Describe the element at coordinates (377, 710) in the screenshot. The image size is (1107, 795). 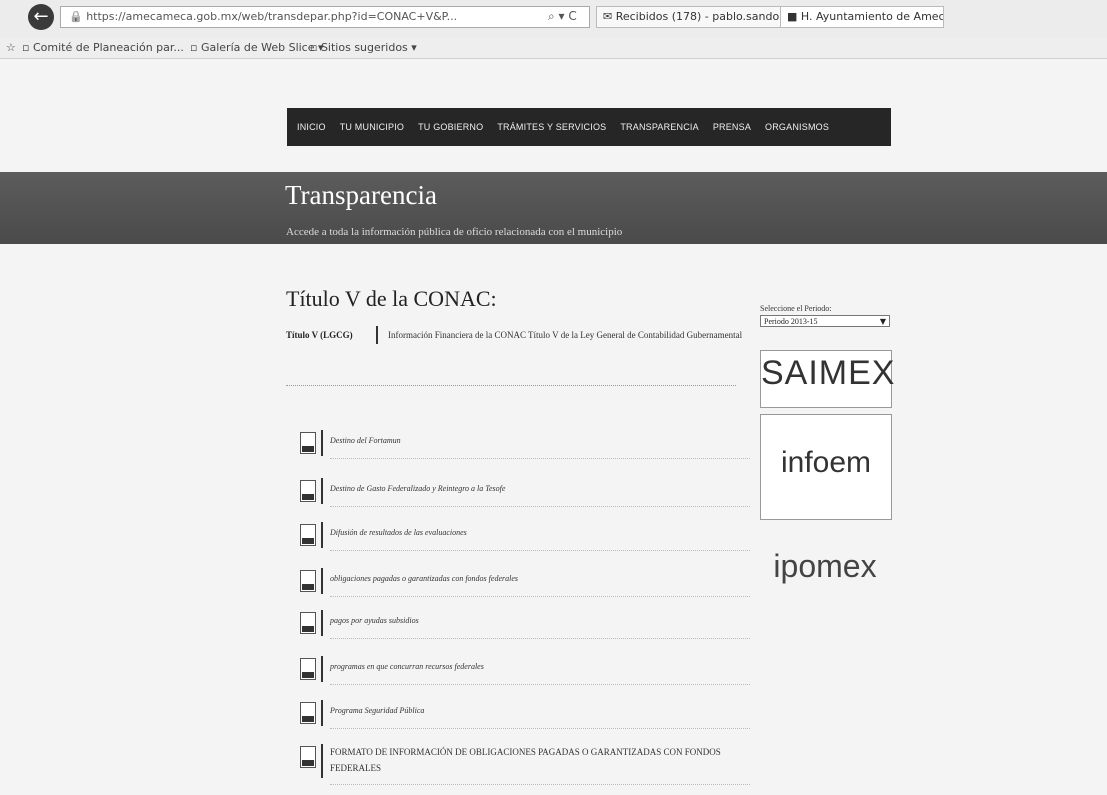
I see `document-label: Programa Seguridad Pública` at that location.